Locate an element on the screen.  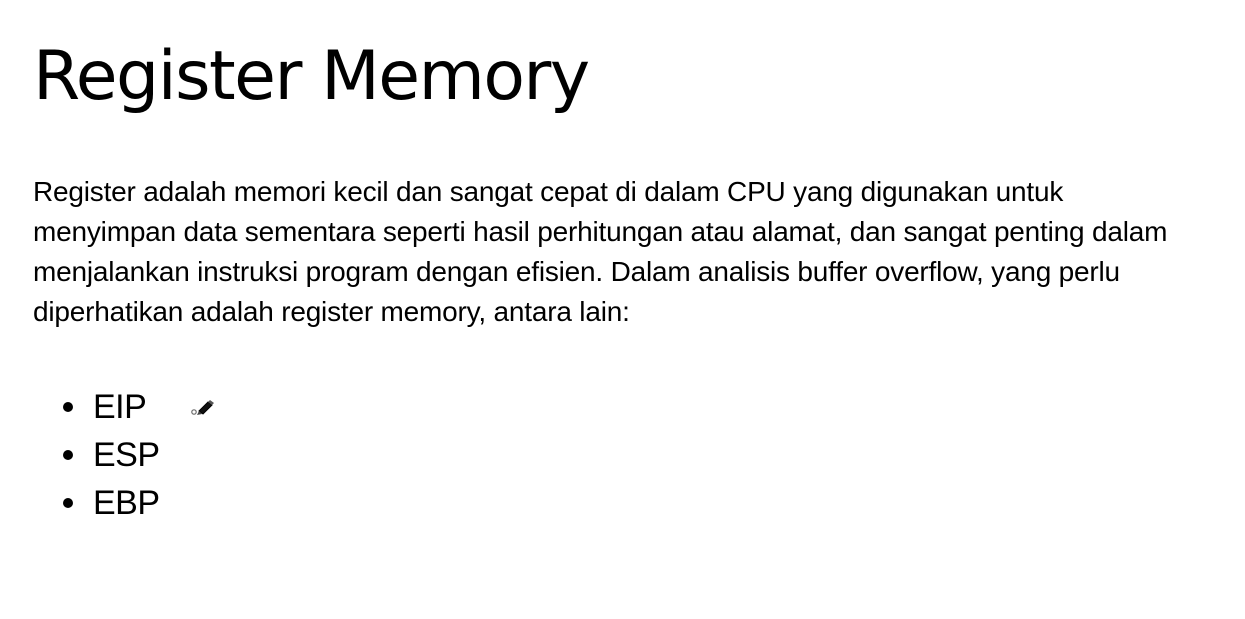
register-label: EIP is located at coordinates (120, 407).